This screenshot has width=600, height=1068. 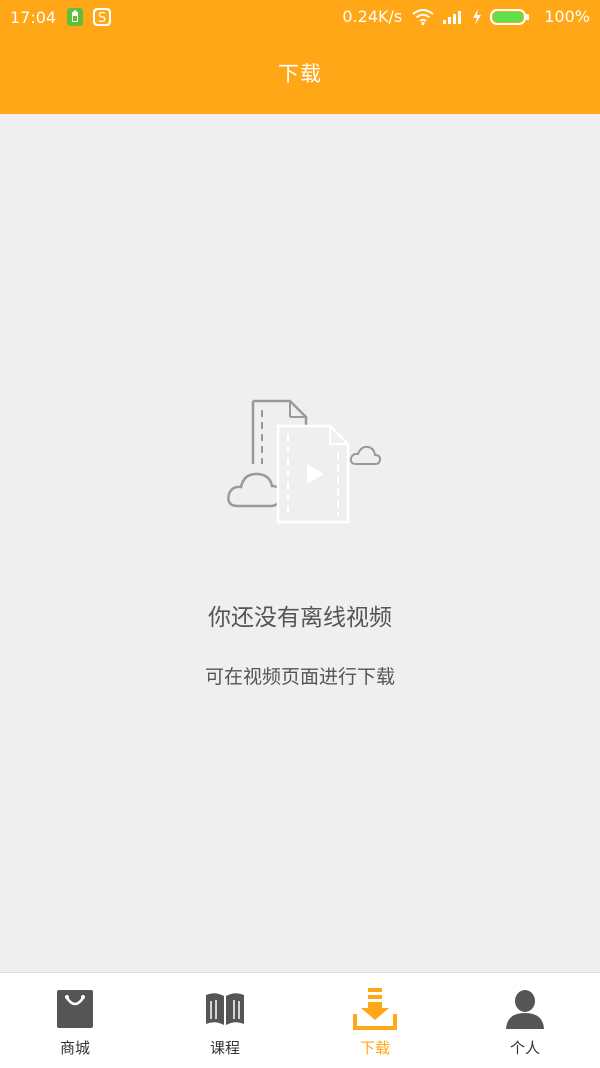 What do you see at coordinates (510, 16) in the screenshot?
I see `battery-icon` at bounding box center [510, 16].